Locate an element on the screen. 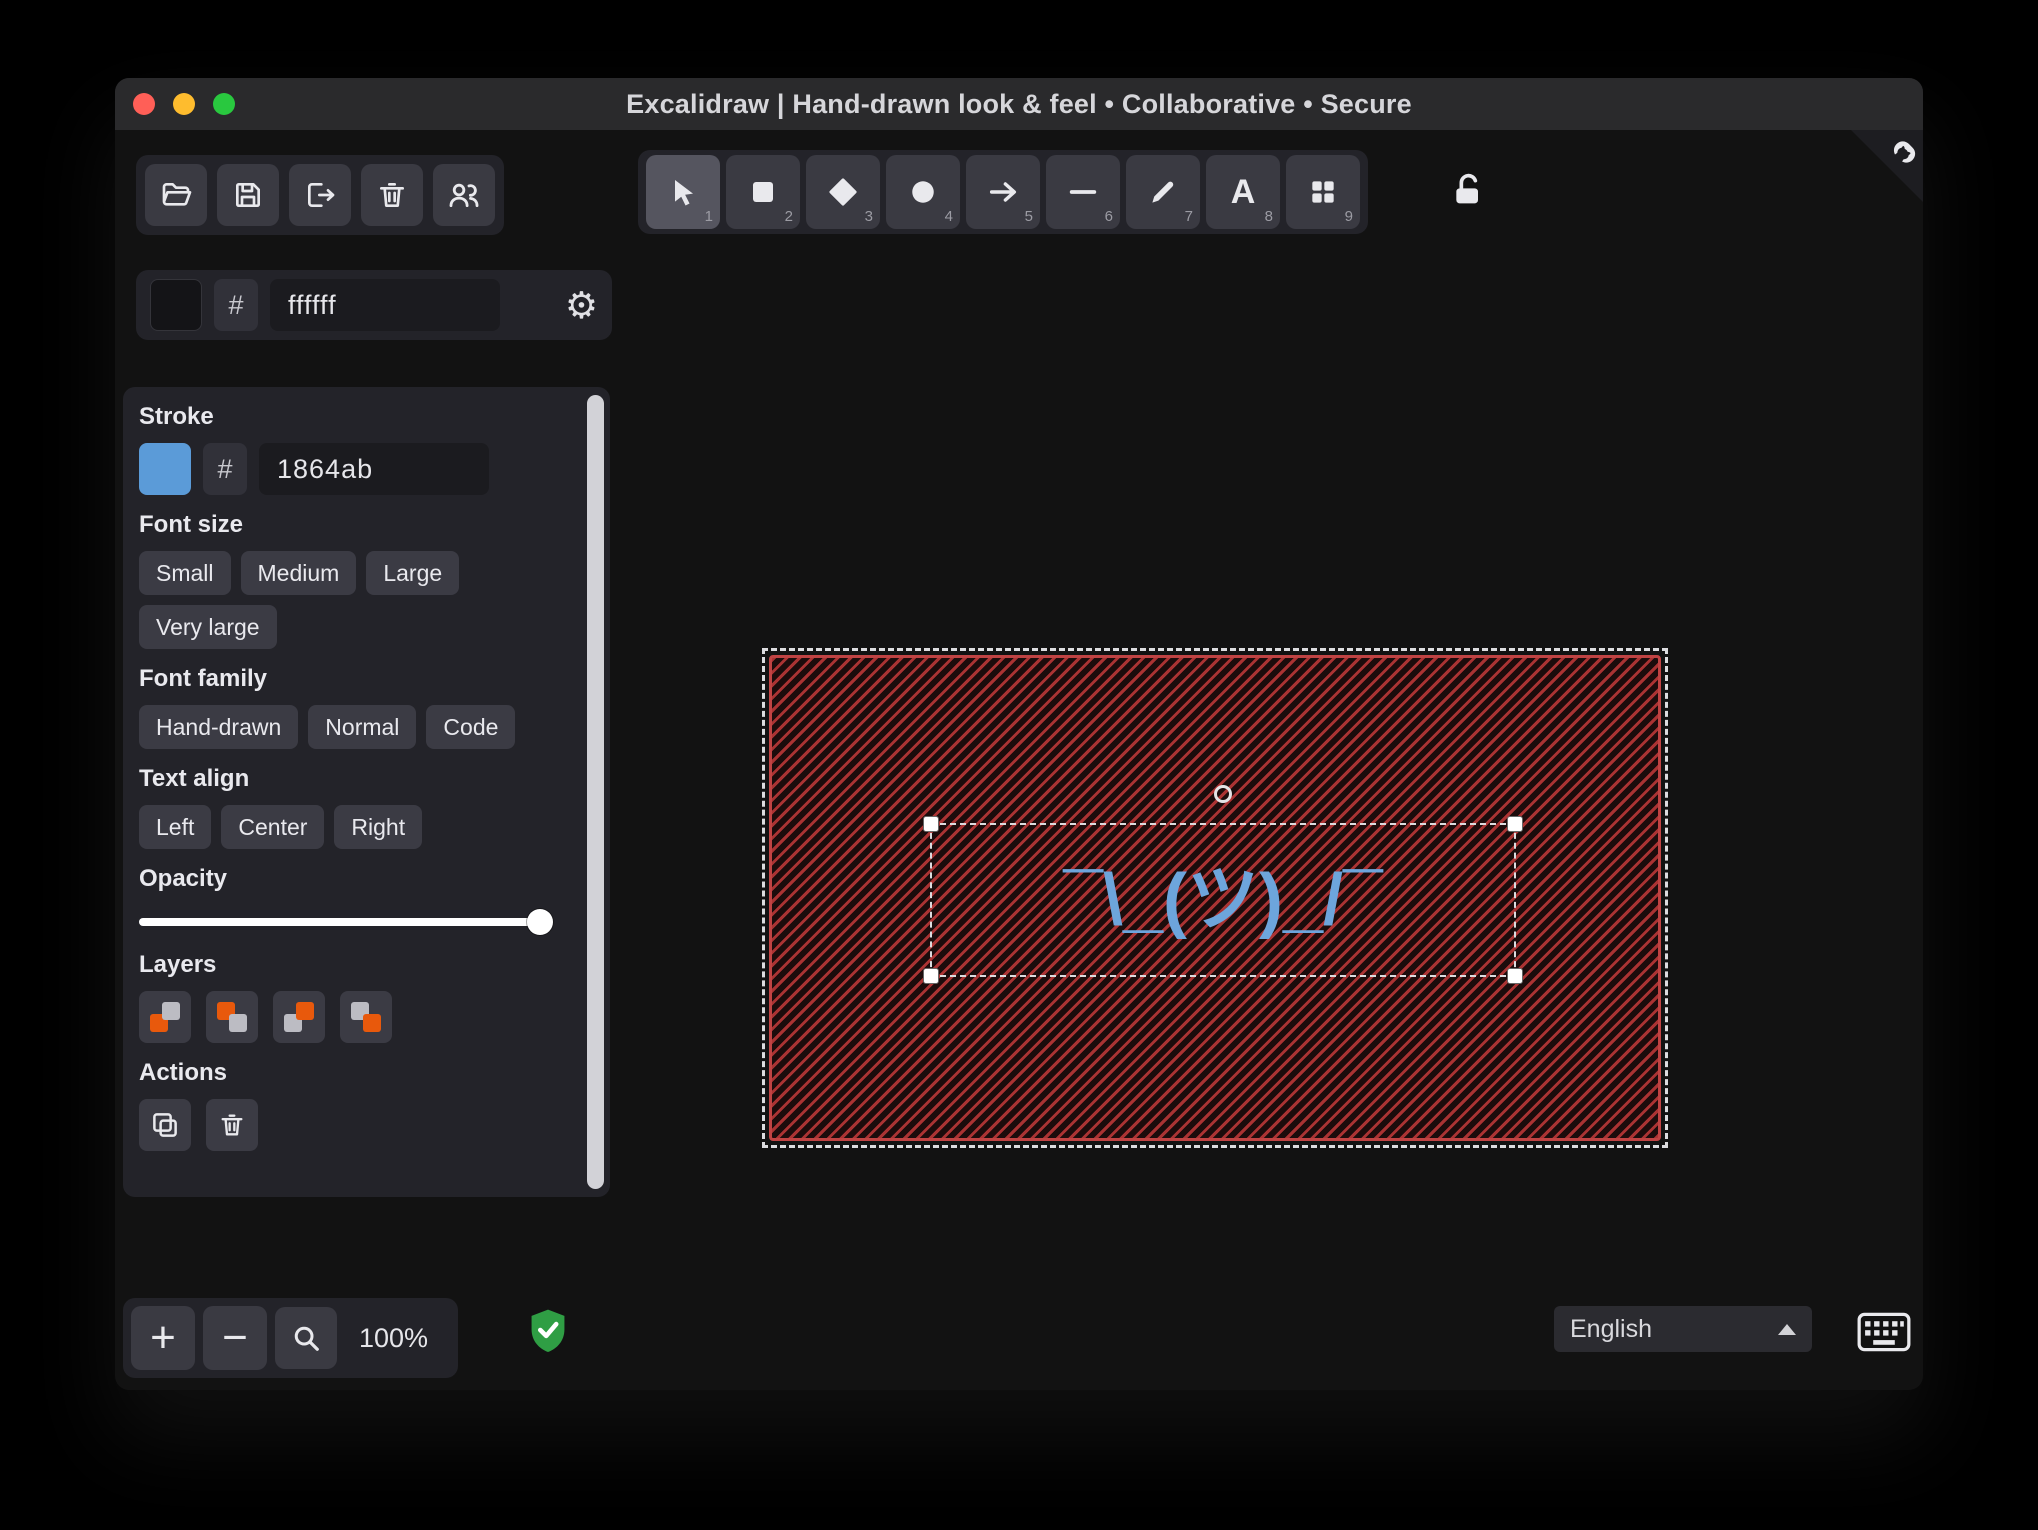 This screenshot has height=1530, width=2038. background-hex-input: ffffff is located at coordinates (385, 305).